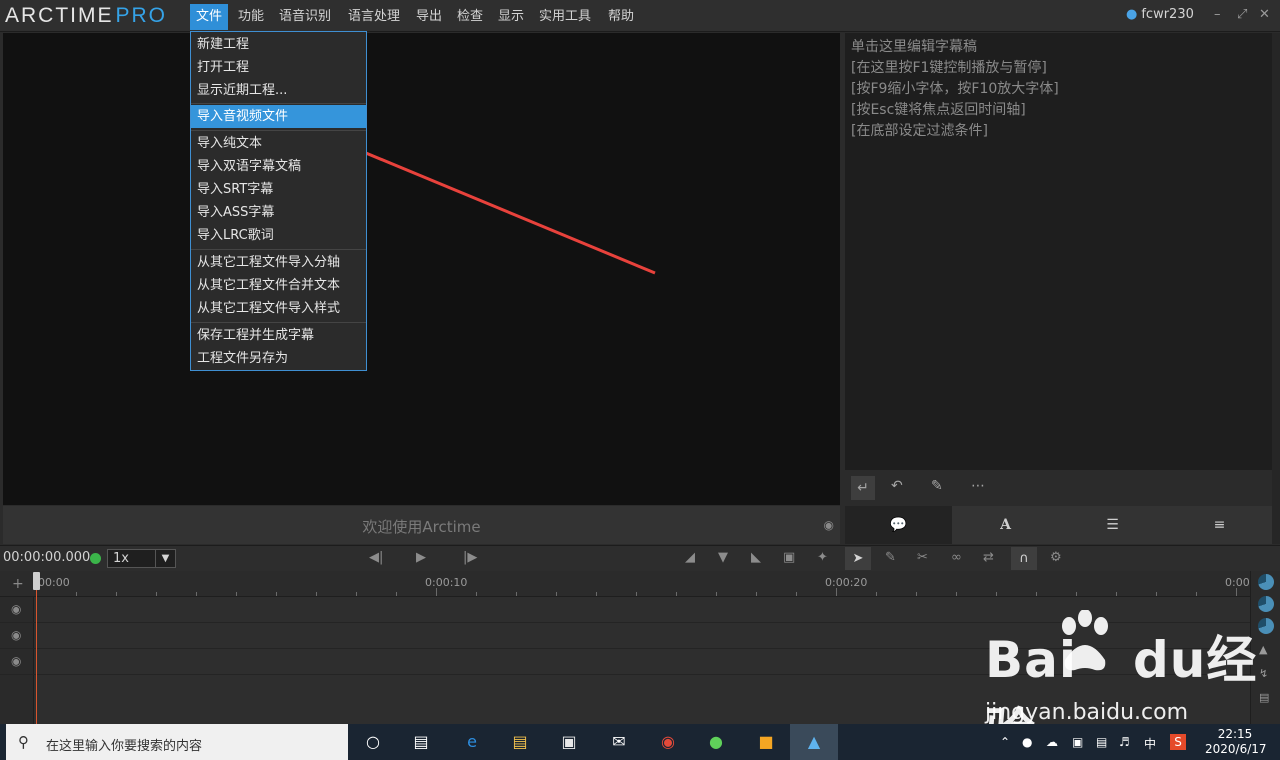  What do you see at coordinates (626, 584) in the screenshot?
I see `timeline-ruler: + 00:00 0:00:10 0:00:20 0:00:` at bounding box center [626, 584].